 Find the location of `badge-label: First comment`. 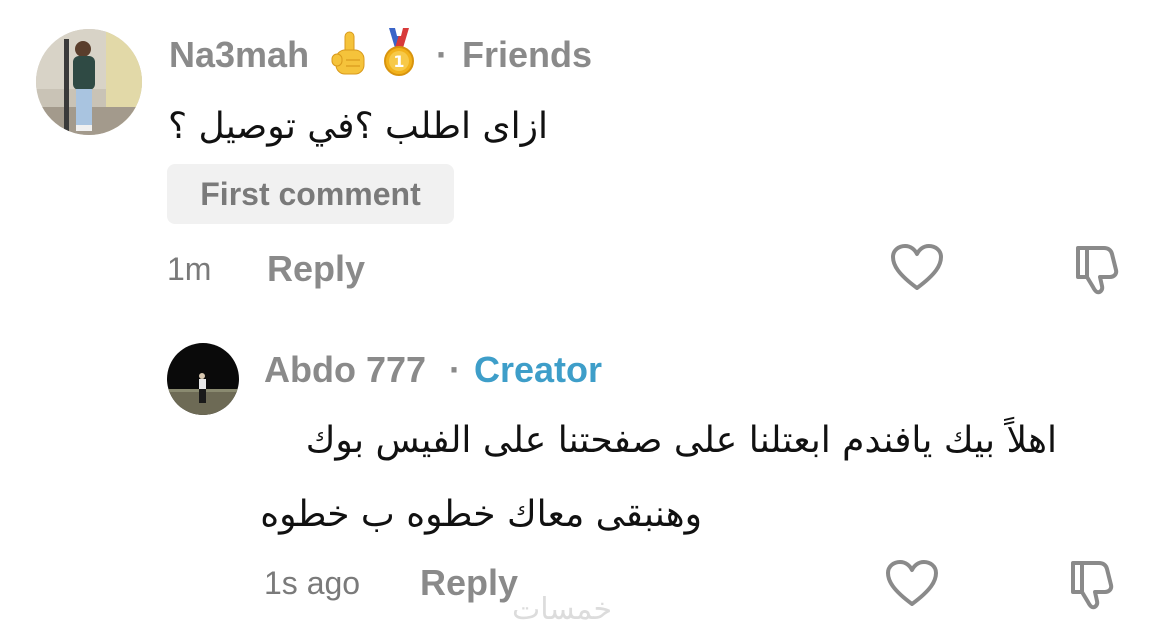

badge-label: First comment is located at coordinates (310, 193).